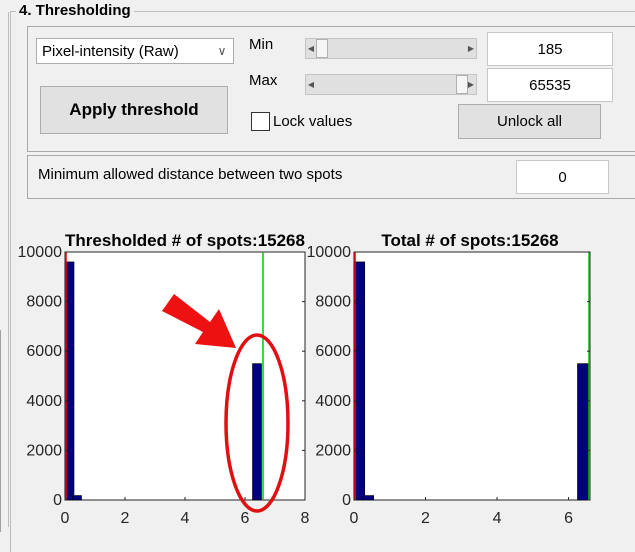 The height and width of the screenshot is (552, 635). What do you see at coordinates (469, 240) in the screenshot?
I see `chart-title: Total # of spots:15268` at bounding box center [469, 240].